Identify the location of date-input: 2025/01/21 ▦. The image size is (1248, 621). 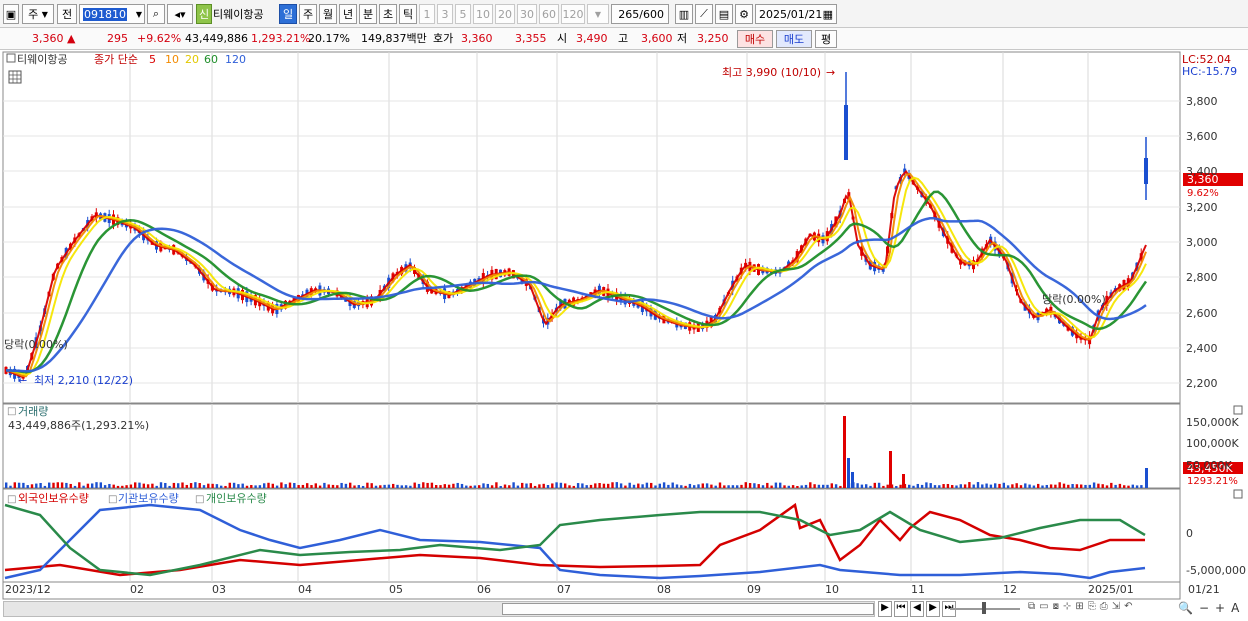
(796, 14).